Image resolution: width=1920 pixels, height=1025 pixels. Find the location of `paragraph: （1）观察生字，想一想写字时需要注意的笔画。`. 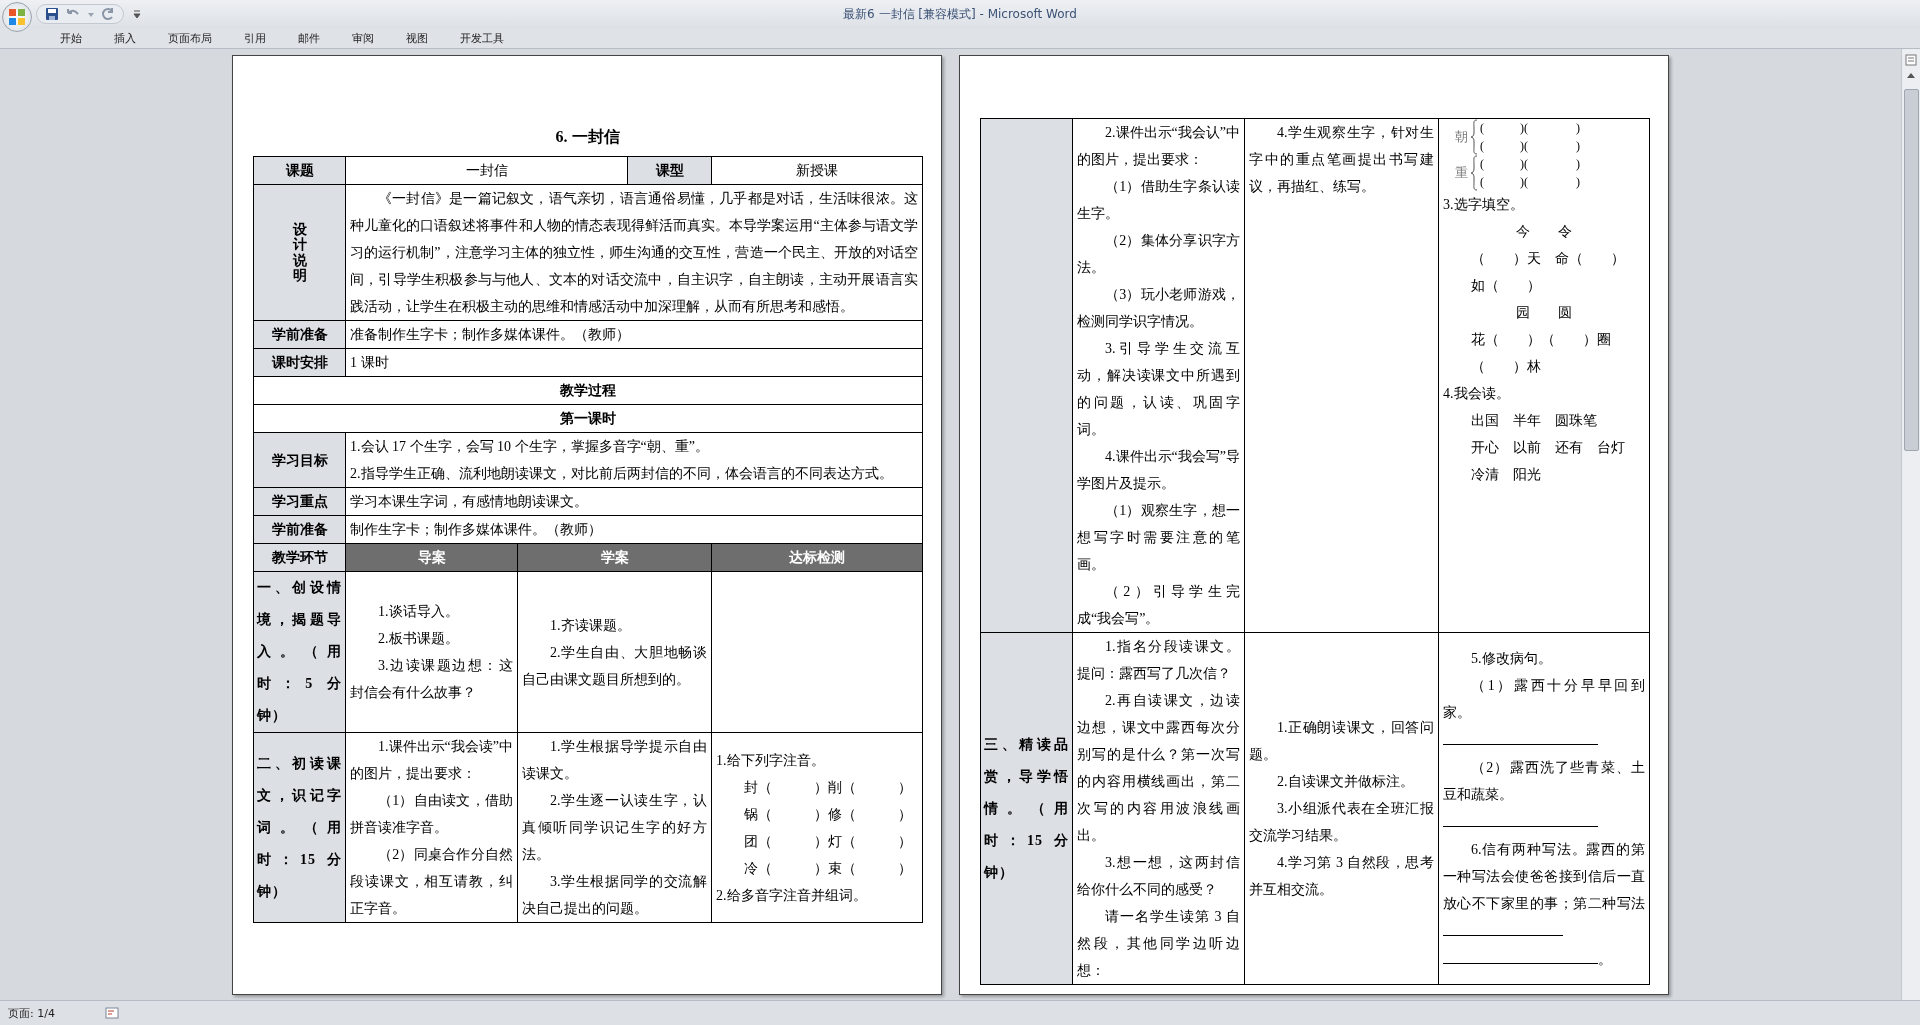

paragraph: （1）观察生字，想一想写字时需要注意的笔画。 is located at coordinates (1158, 538).